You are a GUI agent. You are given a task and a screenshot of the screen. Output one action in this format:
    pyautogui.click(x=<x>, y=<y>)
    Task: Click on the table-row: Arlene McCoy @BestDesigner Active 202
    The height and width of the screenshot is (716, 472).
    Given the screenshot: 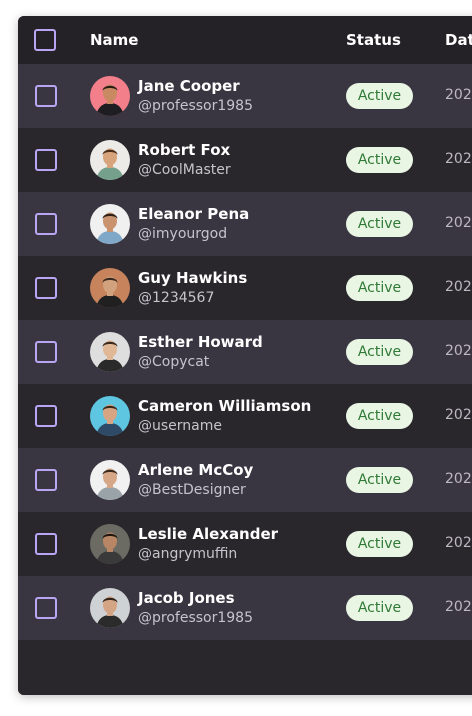 What is the action you would take?
    pyautogui.click(x=245, y=480)
    